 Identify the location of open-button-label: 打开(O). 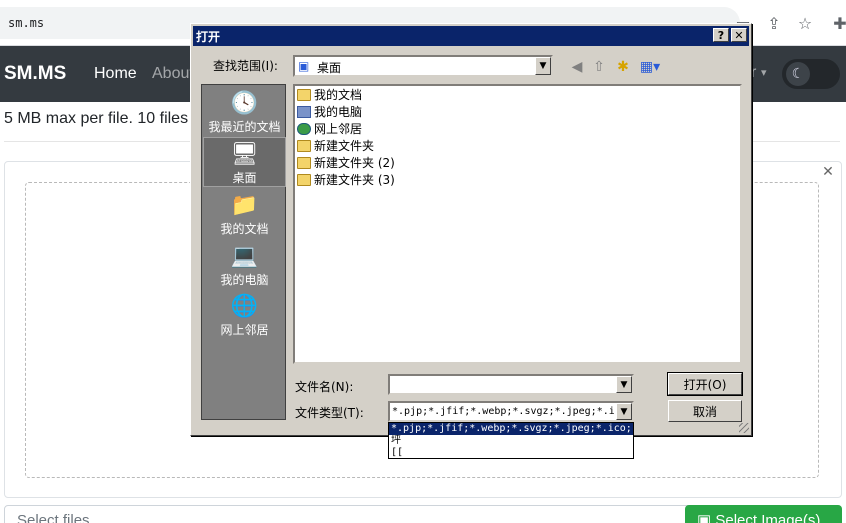
(705, 384).